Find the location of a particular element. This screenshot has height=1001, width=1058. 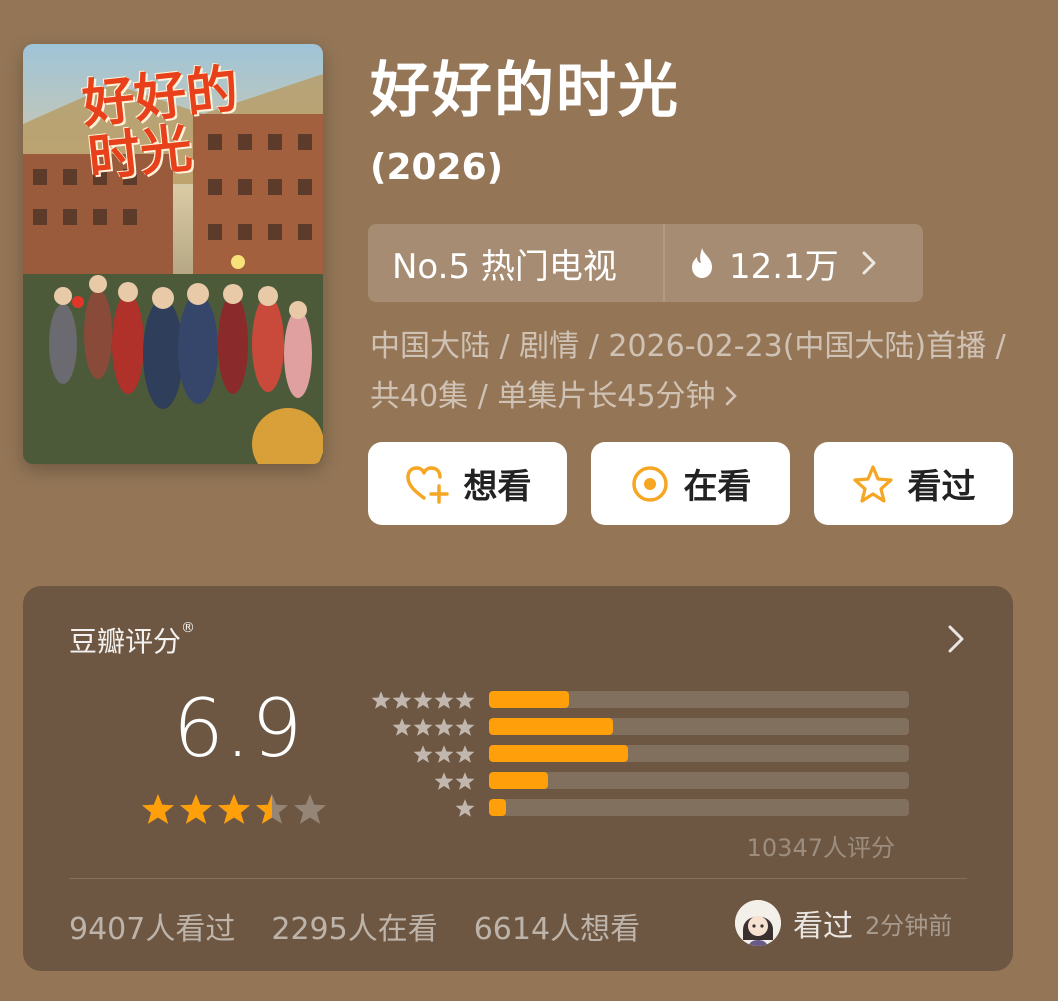

heart-plus-icon is located at coordinates (427, 484).